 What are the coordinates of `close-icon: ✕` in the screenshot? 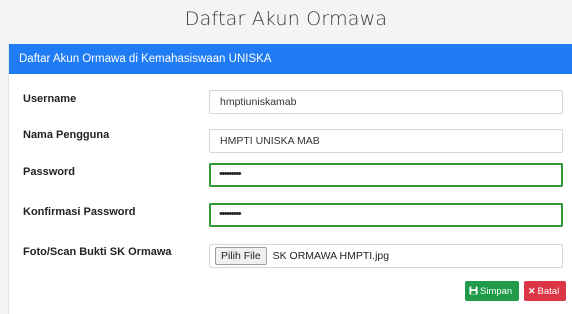 It's located at (532, 291).